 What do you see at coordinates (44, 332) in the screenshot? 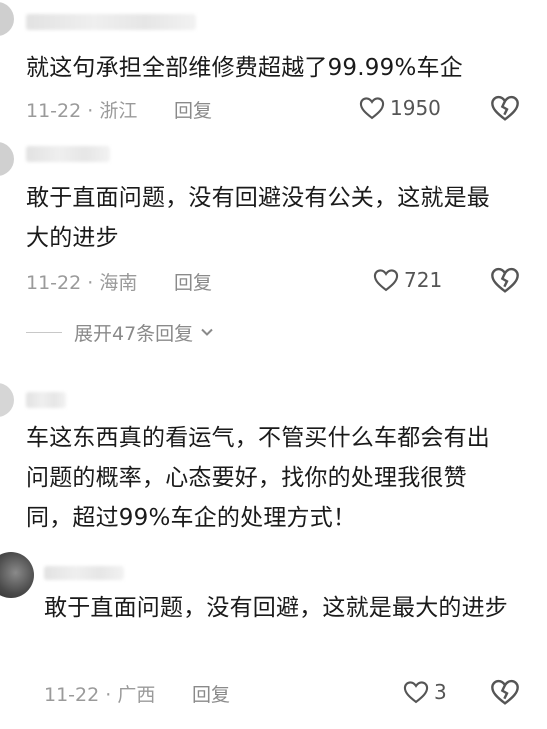
I see `divider-line` at bounding box center [44, 332].